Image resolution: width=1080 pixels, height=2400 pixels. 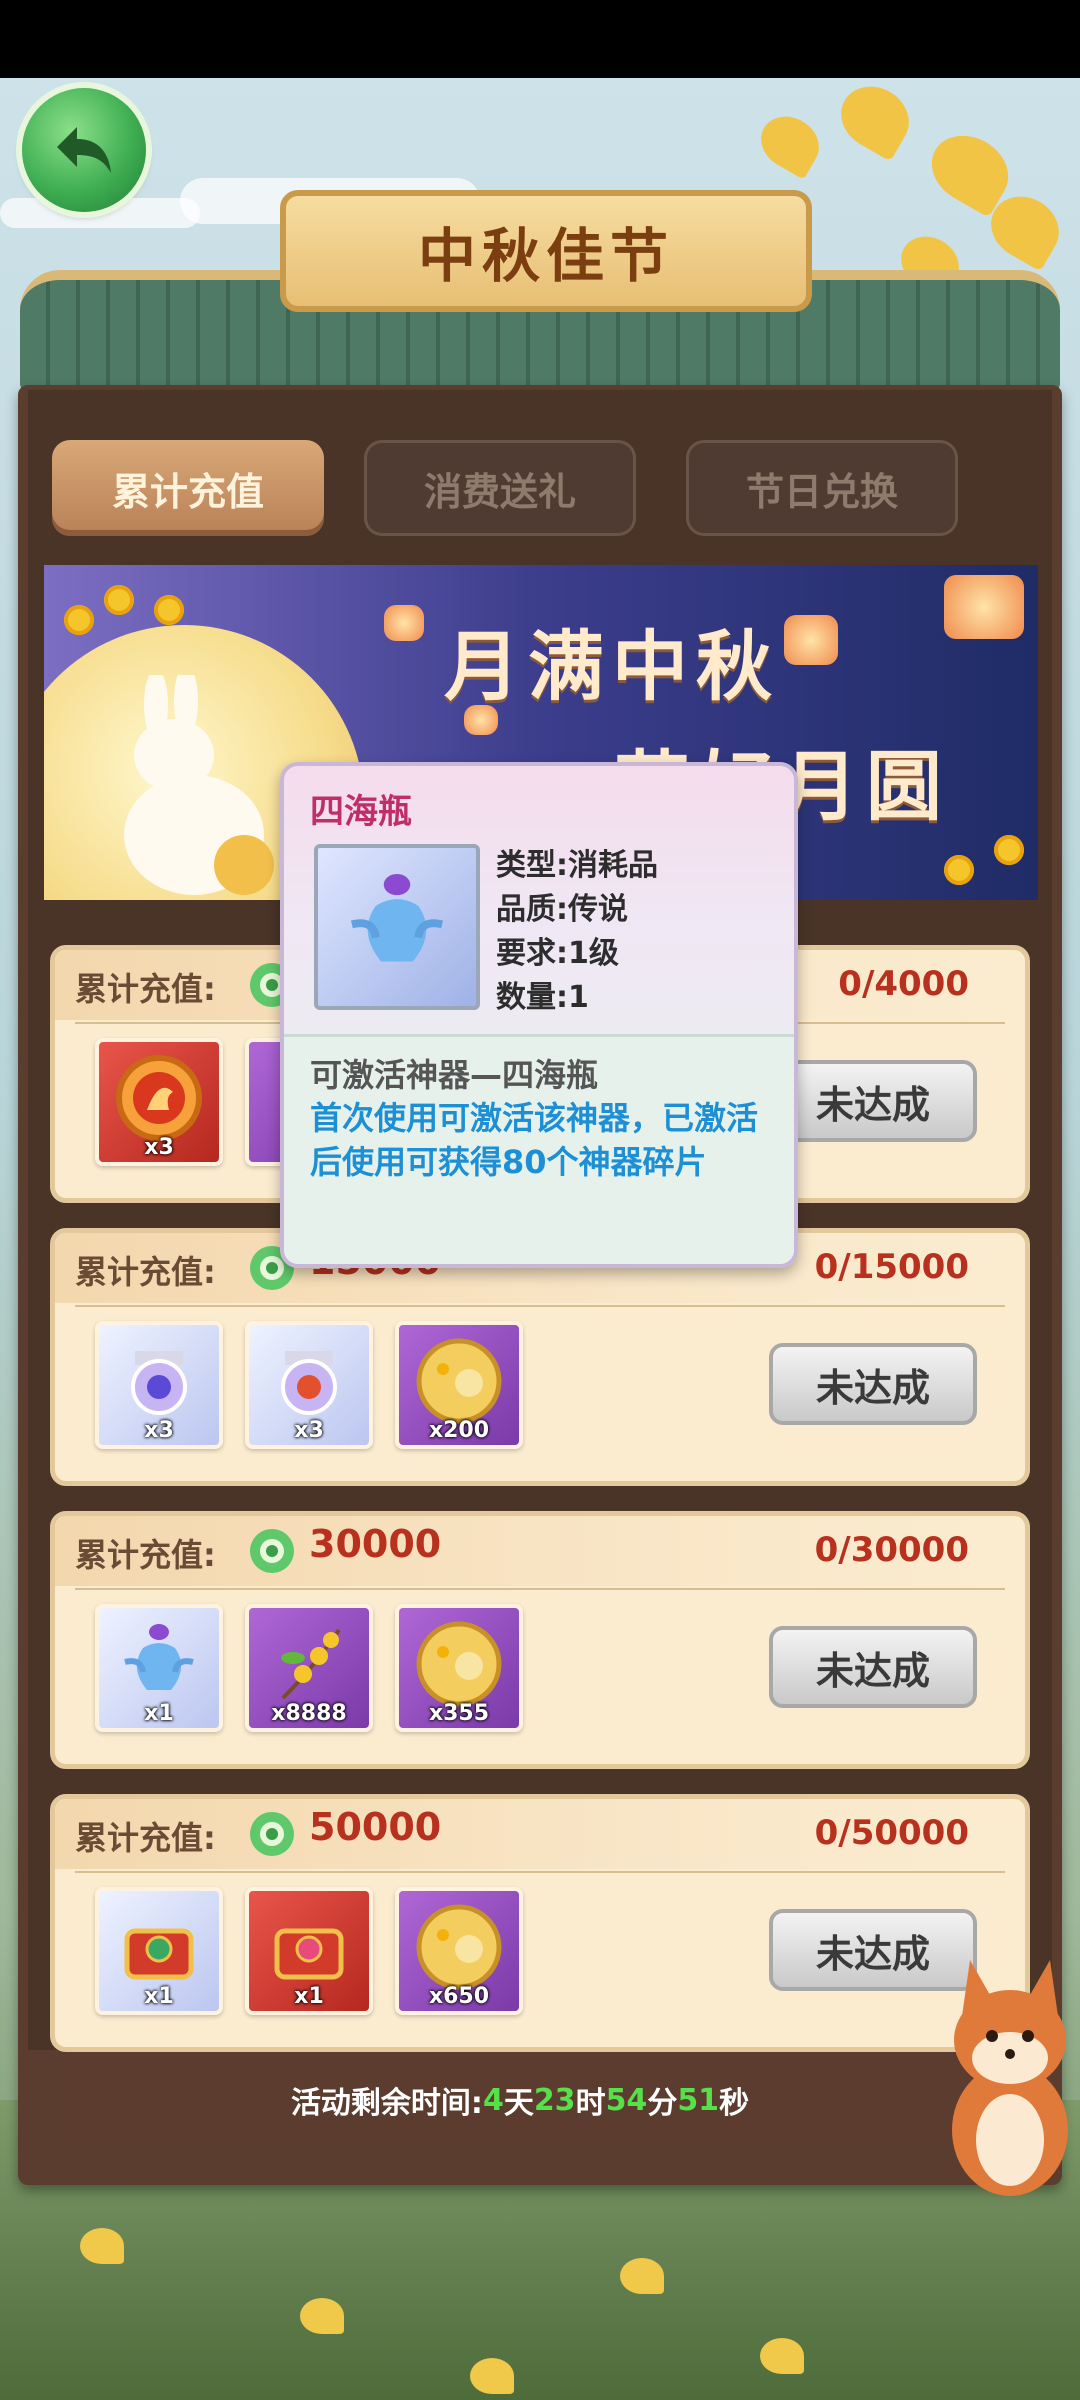 What do you see at coordinates (698, 2100) in the screenshot?
I see `countdown-seconds: 51` at bounding box center [698, 2100].